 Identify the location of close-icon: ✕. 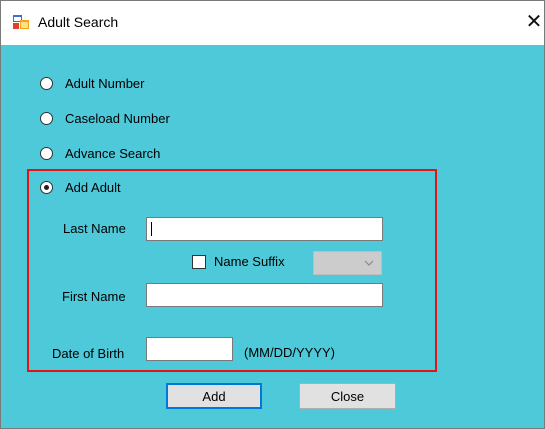
(534, 22).